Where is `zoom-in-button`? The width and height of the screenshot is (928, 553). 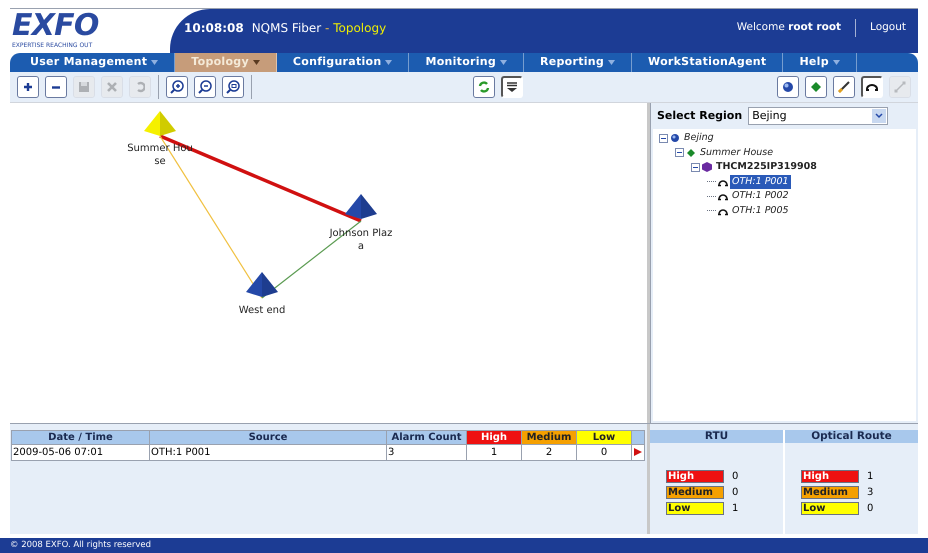 zoom-in-button is located at coordinates (177, 87).